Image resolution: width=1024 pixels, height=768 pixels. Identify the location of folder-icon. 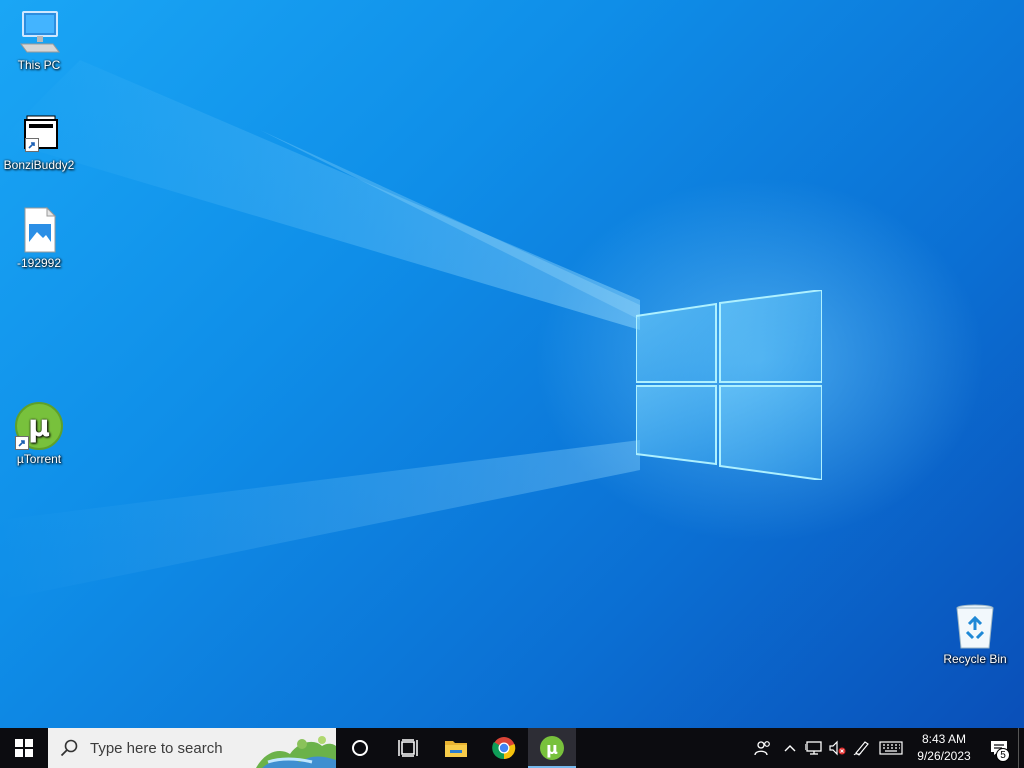
(456, 749).